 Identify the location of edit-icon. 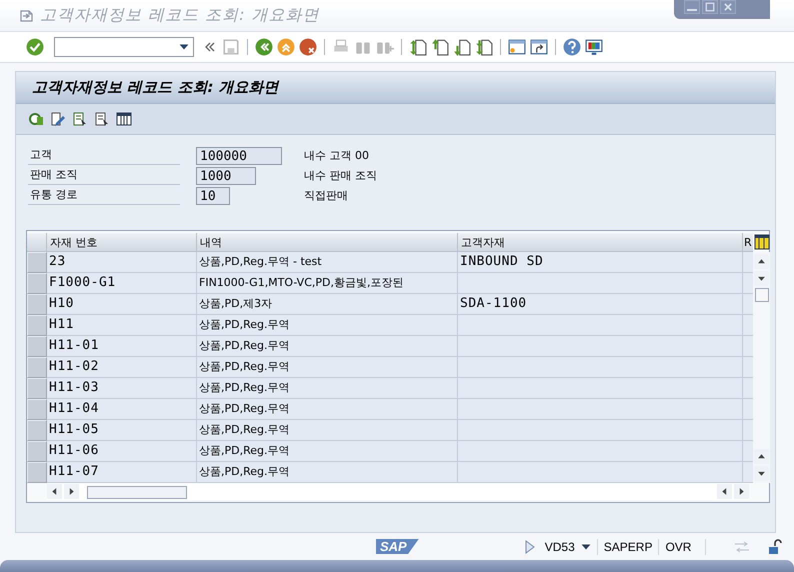
(58, 119).